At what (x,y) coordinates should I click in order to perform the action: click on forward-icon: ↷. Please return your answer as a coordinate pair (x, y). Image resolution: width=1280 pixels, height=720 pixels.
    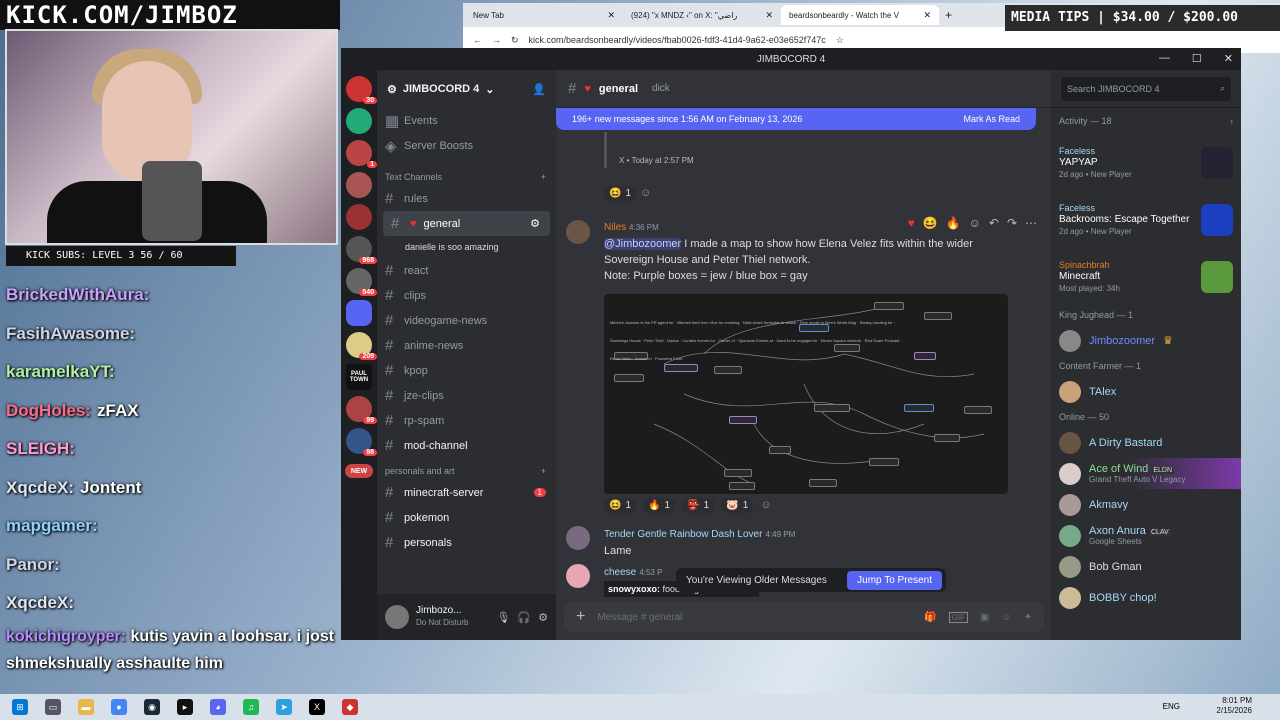
    Looking at the image, I should click on (1012, 223).